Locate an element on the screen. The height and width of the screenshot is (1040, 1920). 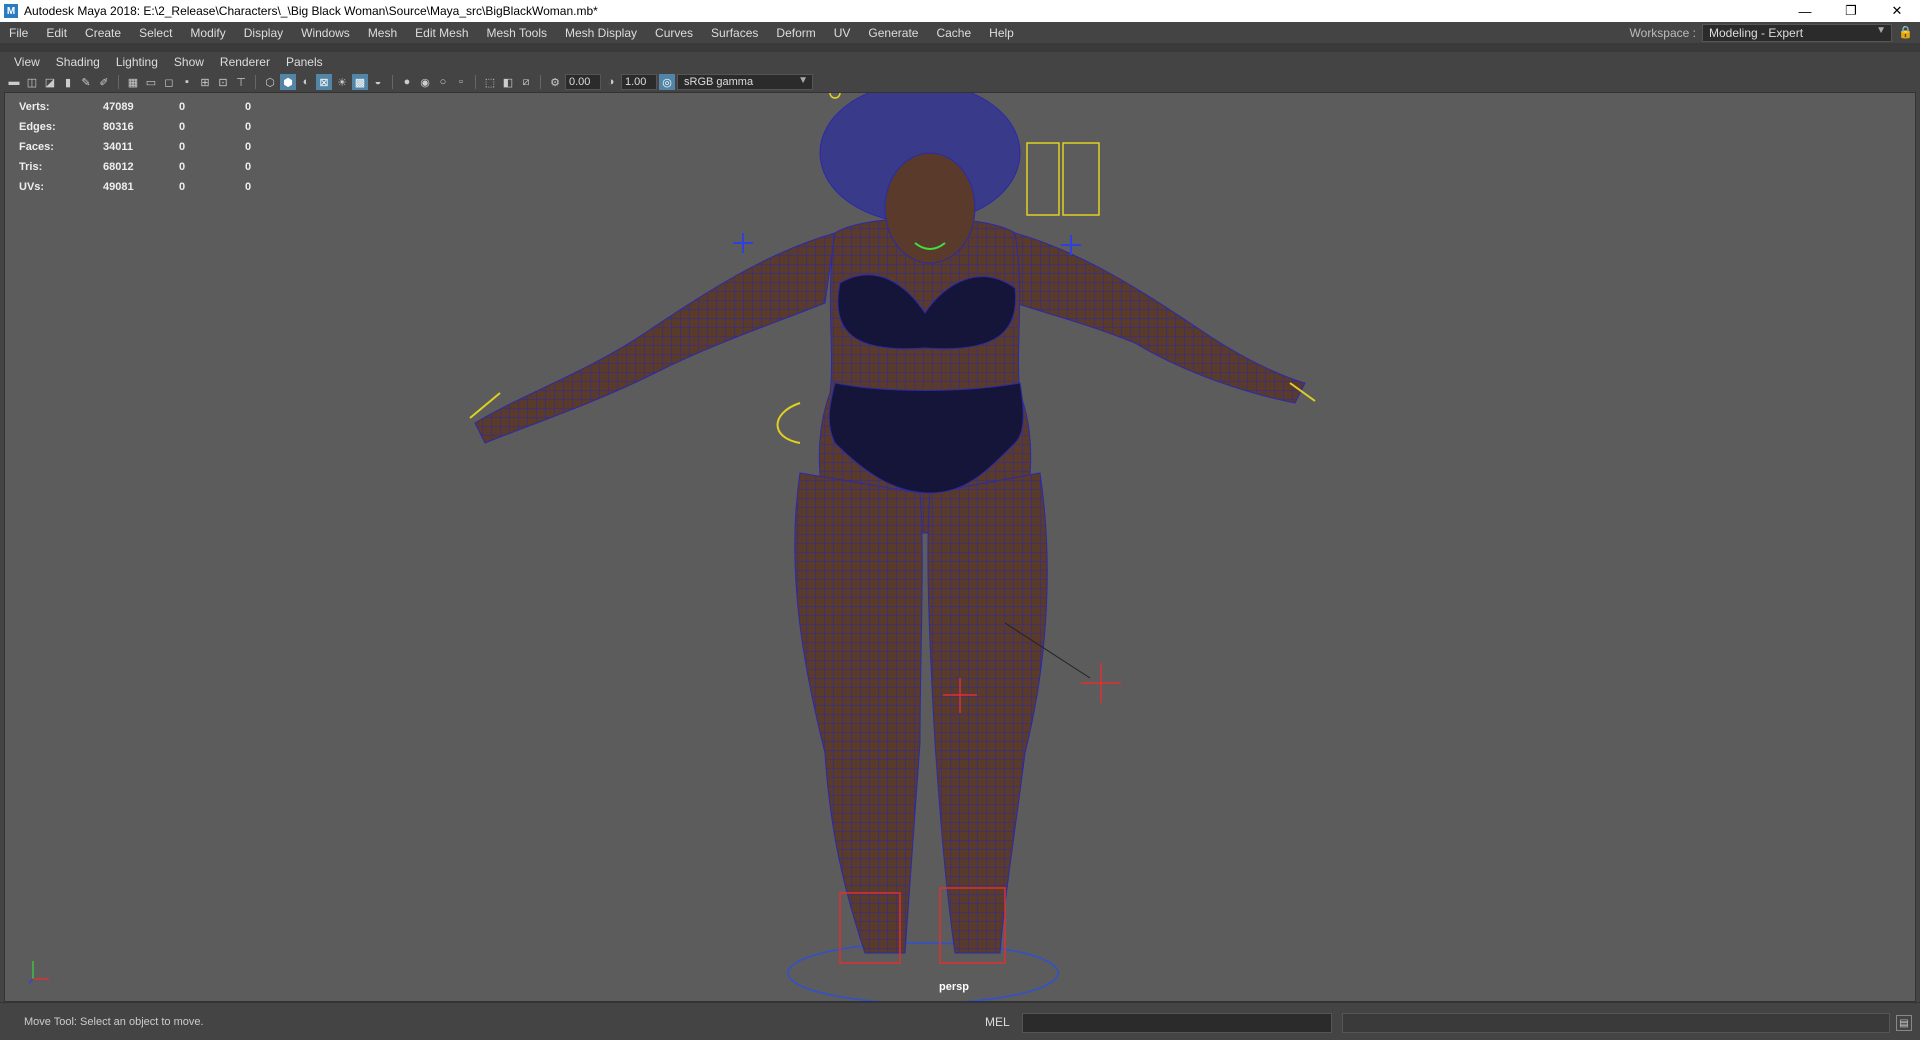
panel-menu-renderer: Renderer is located at coordinates (245, 62).